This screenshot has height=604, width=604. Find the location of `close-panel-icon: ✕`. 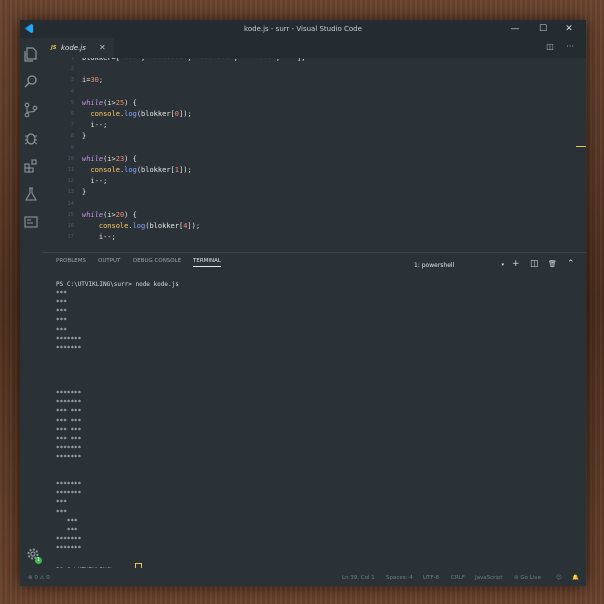

close-panel-icon: ✕ is located at coordinates (585, 264).